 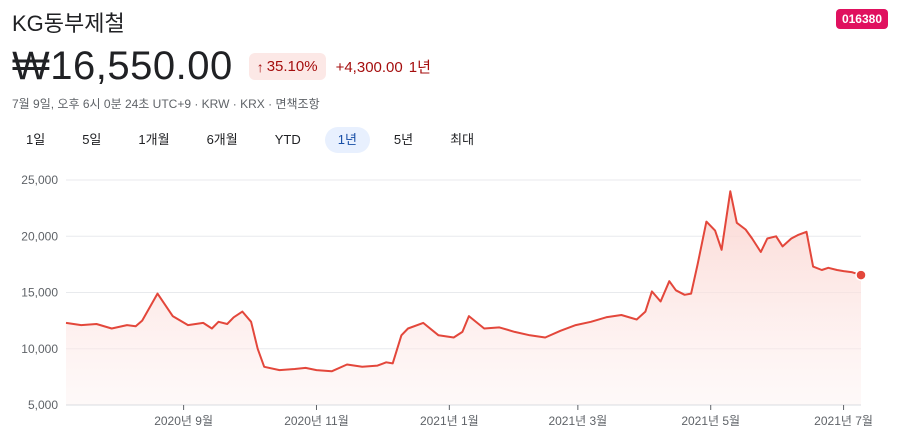 What do you see at coordinates (710, 421) in the screenshot?
I see `x-tick-label: 2021년 5월` at bounding box center [710, 421].